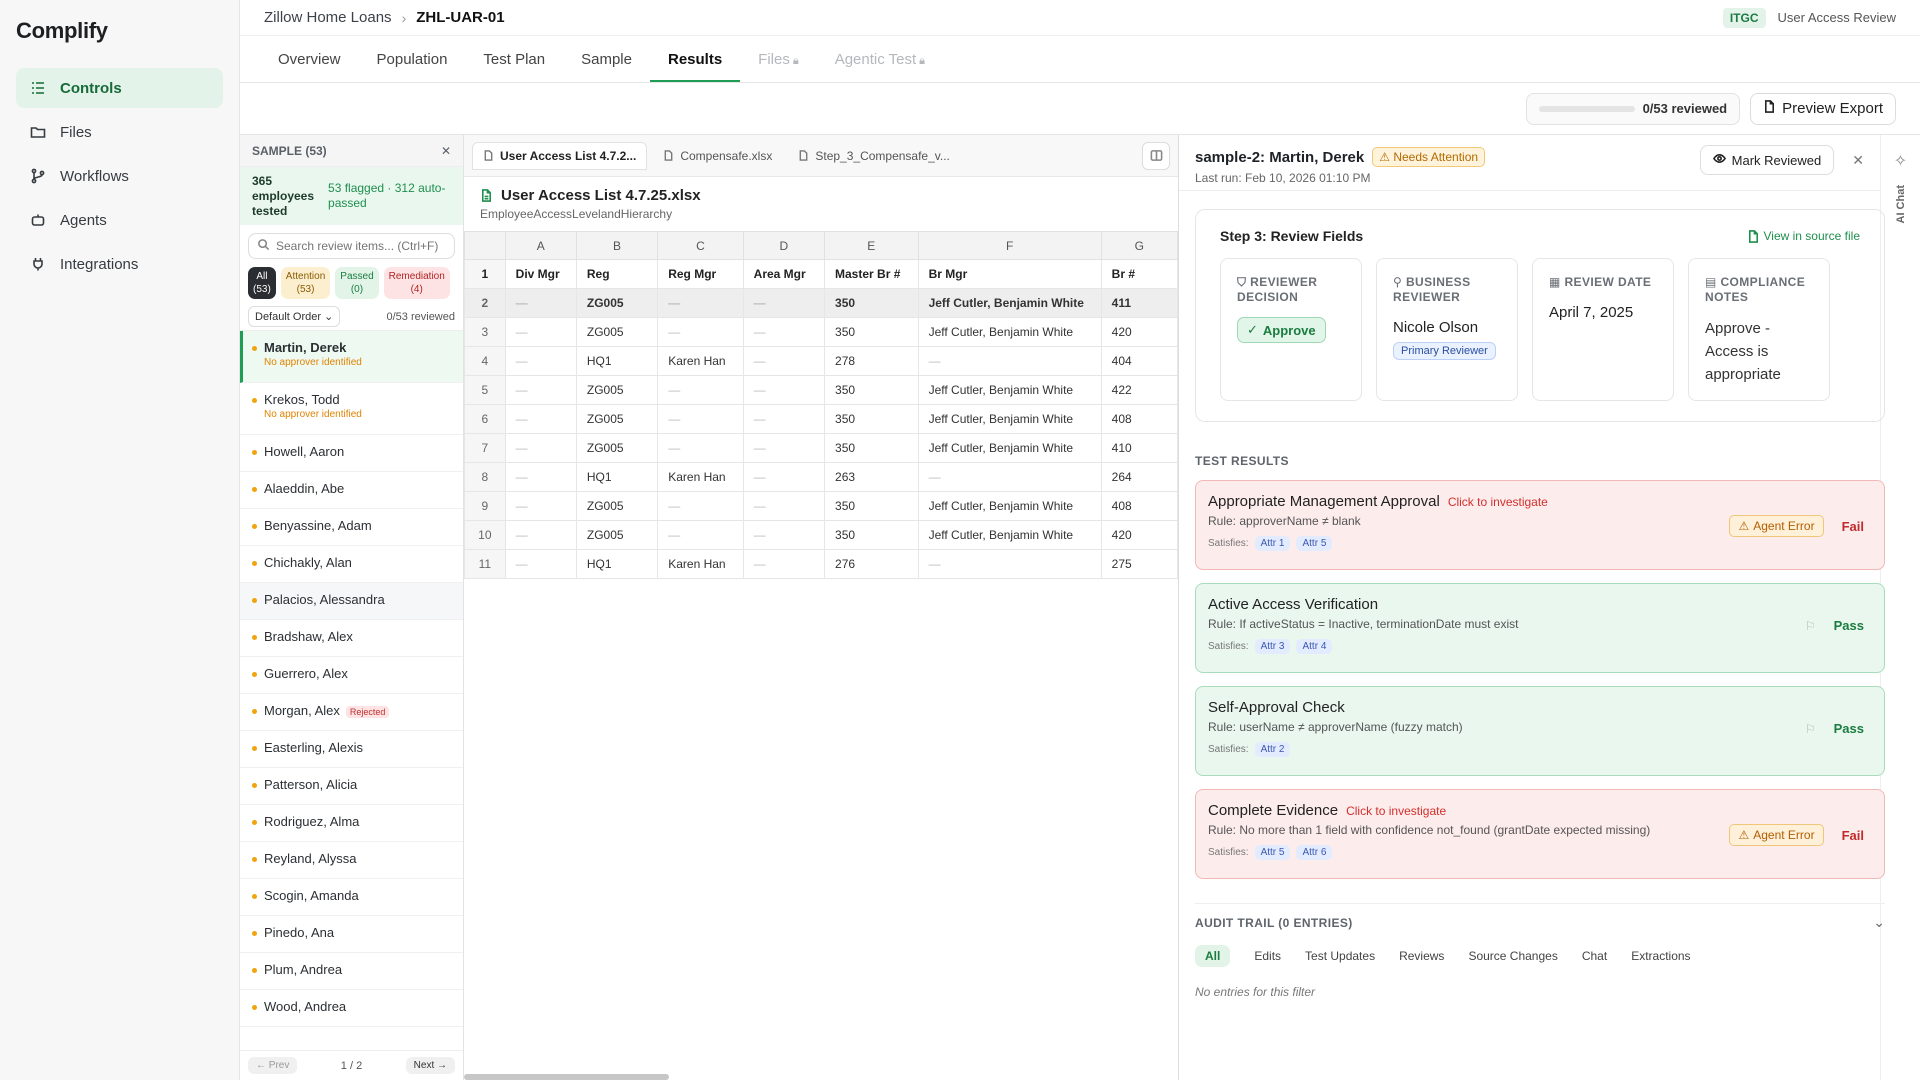 The image size is (1920, 1080). What do you see at coordinates (351, 601) in the screenshot?
I see `list-item: Palacios, Alessandra` at bounding box center [351, 601].